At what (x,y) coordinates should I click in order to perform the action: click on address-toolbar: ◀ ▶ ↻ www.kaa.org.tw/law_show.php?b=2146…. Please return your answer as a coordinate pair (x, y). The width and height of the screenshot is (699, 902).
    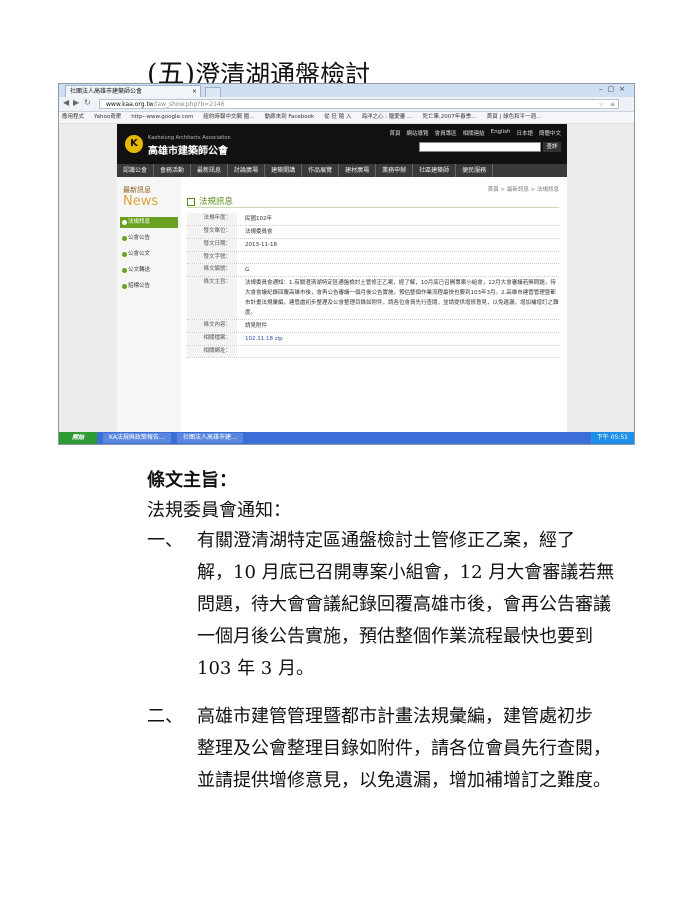
    Looking at the image, I should click on (346, 104).